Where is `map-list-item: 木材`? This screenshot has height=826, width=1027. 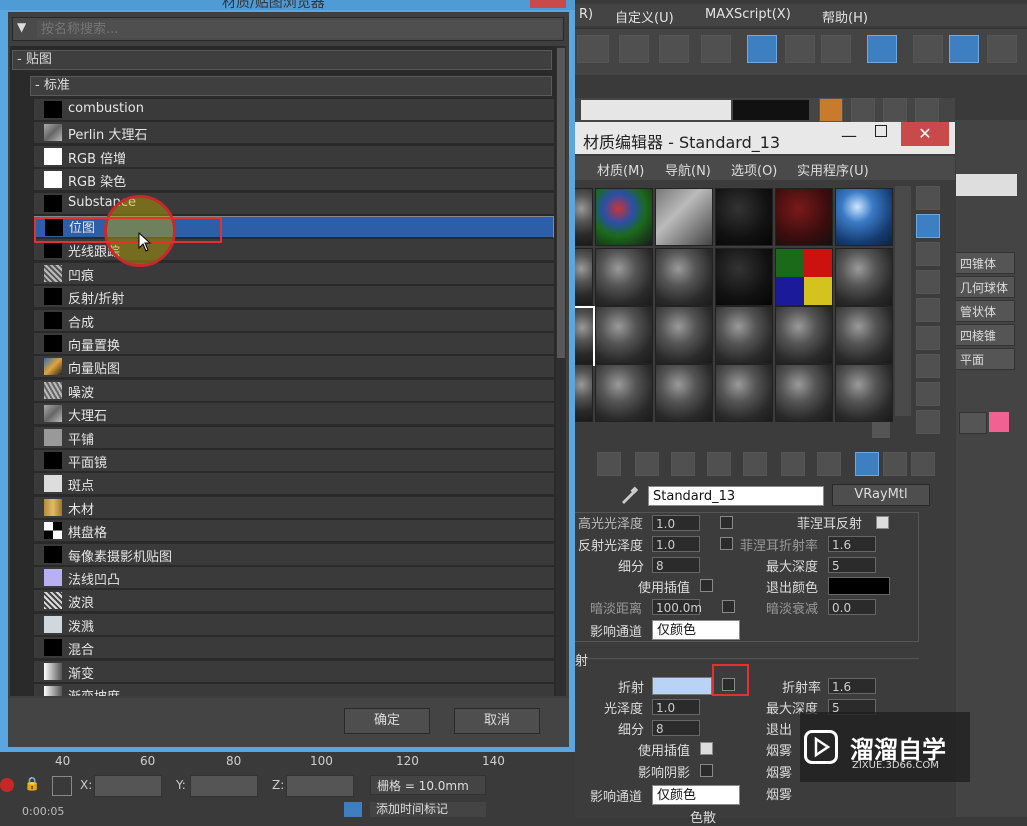
map-list-item: 木材 is located at coordinates (294, 508).